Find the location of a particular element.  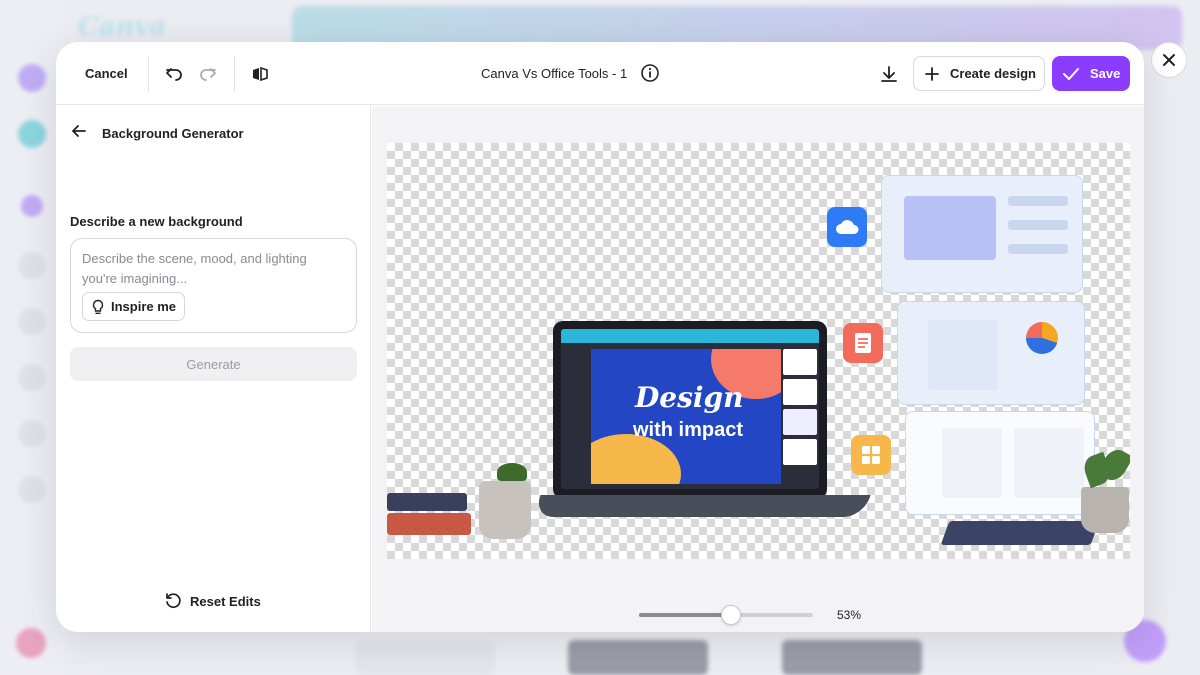

undo-button is located at coordinates (174, 74).